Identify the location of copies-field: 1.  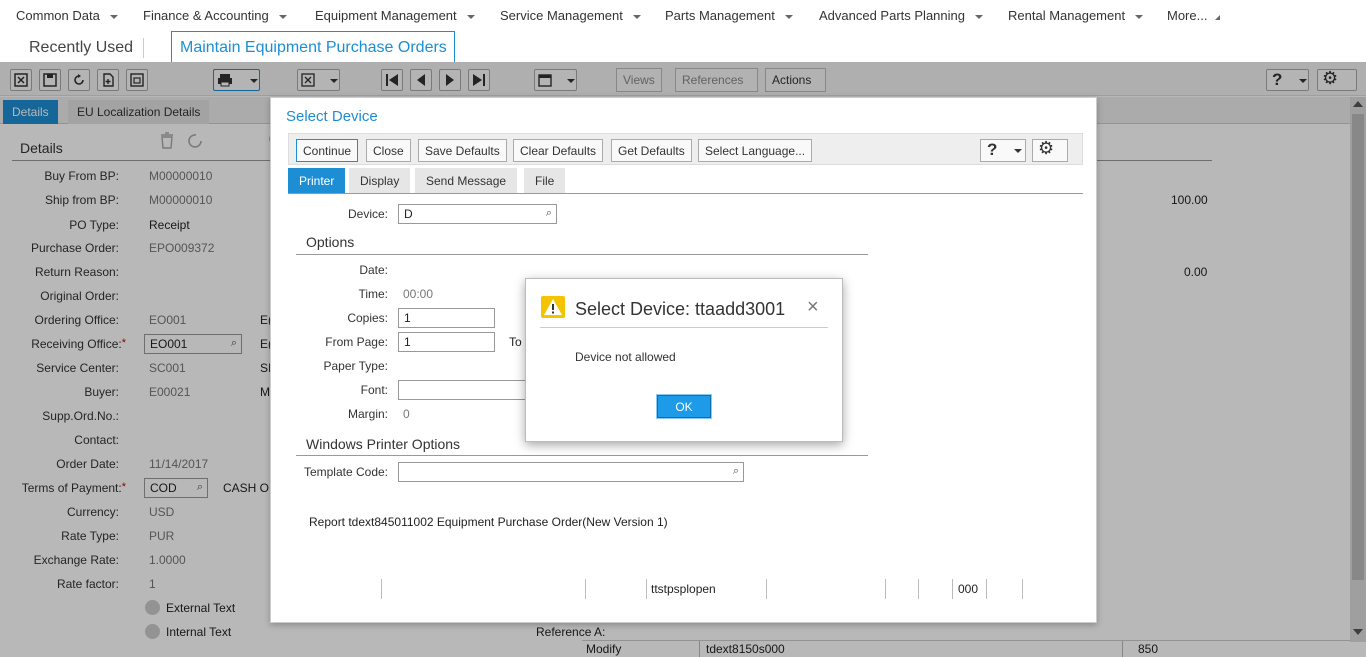
(446, 318).